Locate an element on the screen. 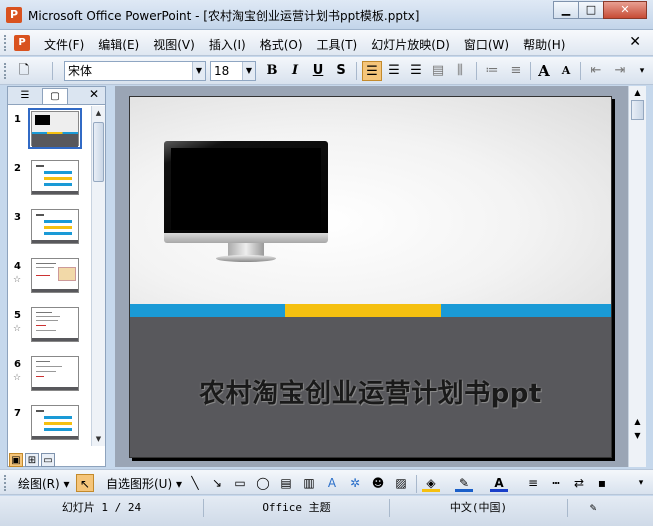 The width and height of the screenshot is (653, 526). slide-thumbnail-row: 6 ☆ is located at coordinates (49, 375).